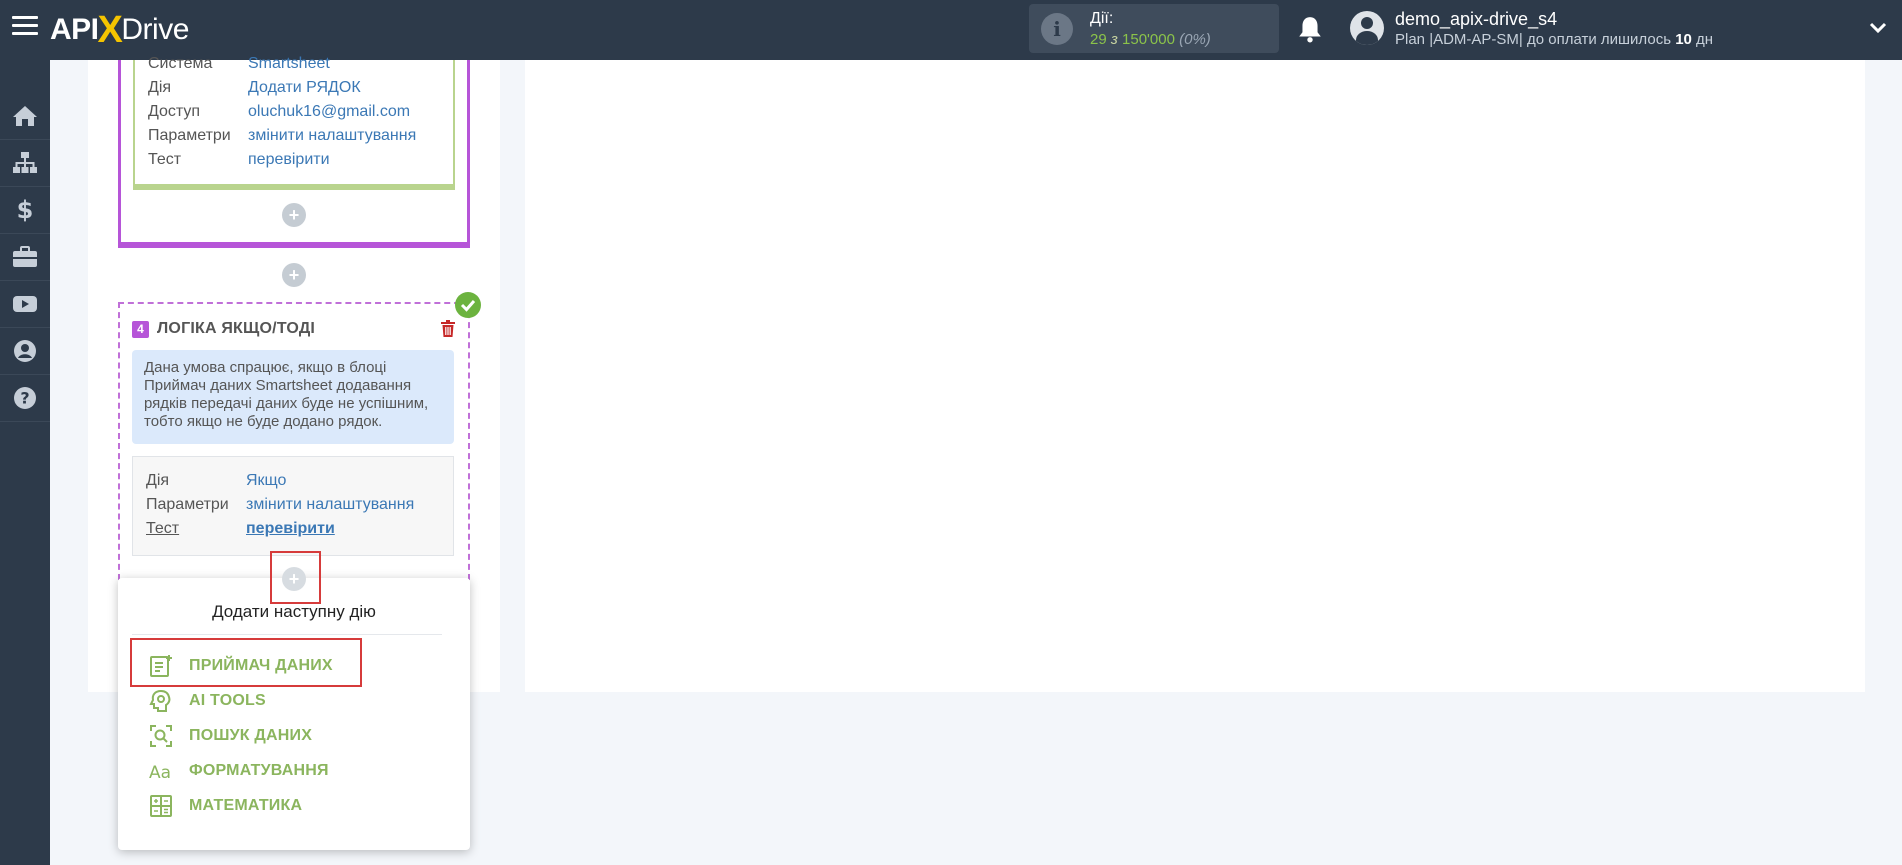 This screenshot has height=865, width=1902. Describe the element at coordinates (180, 63) in the screenshot. I see `detail-key: Система` at that location.